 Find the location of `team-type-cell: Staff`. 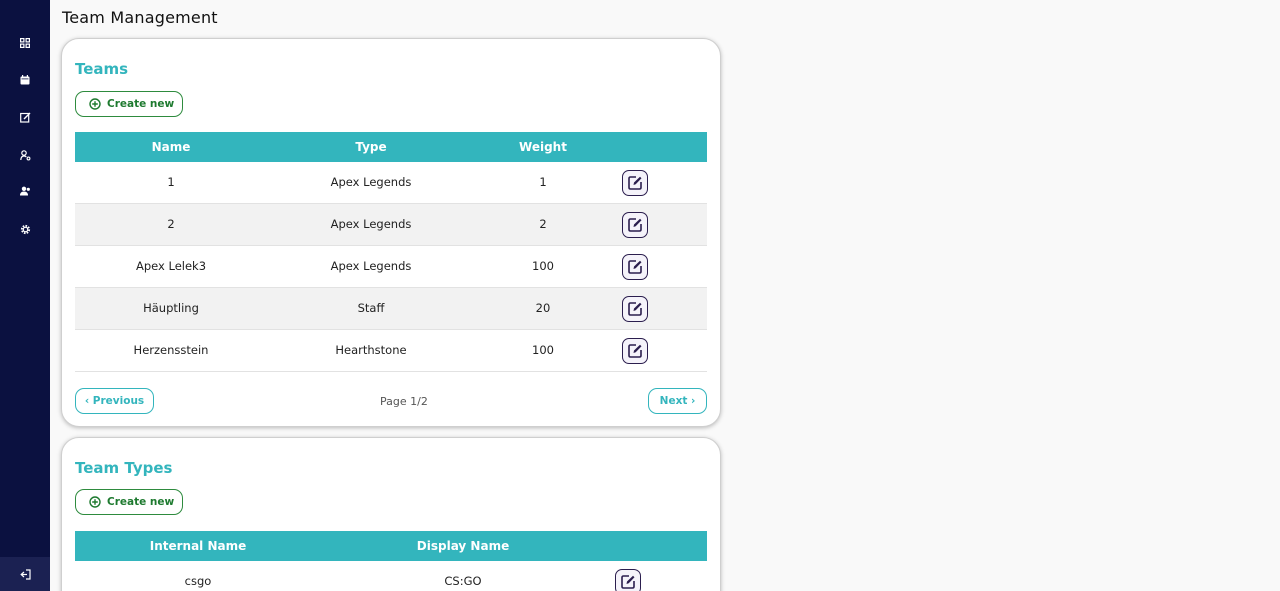

team-type-cell: Staff is located at coordinates (371, 308).